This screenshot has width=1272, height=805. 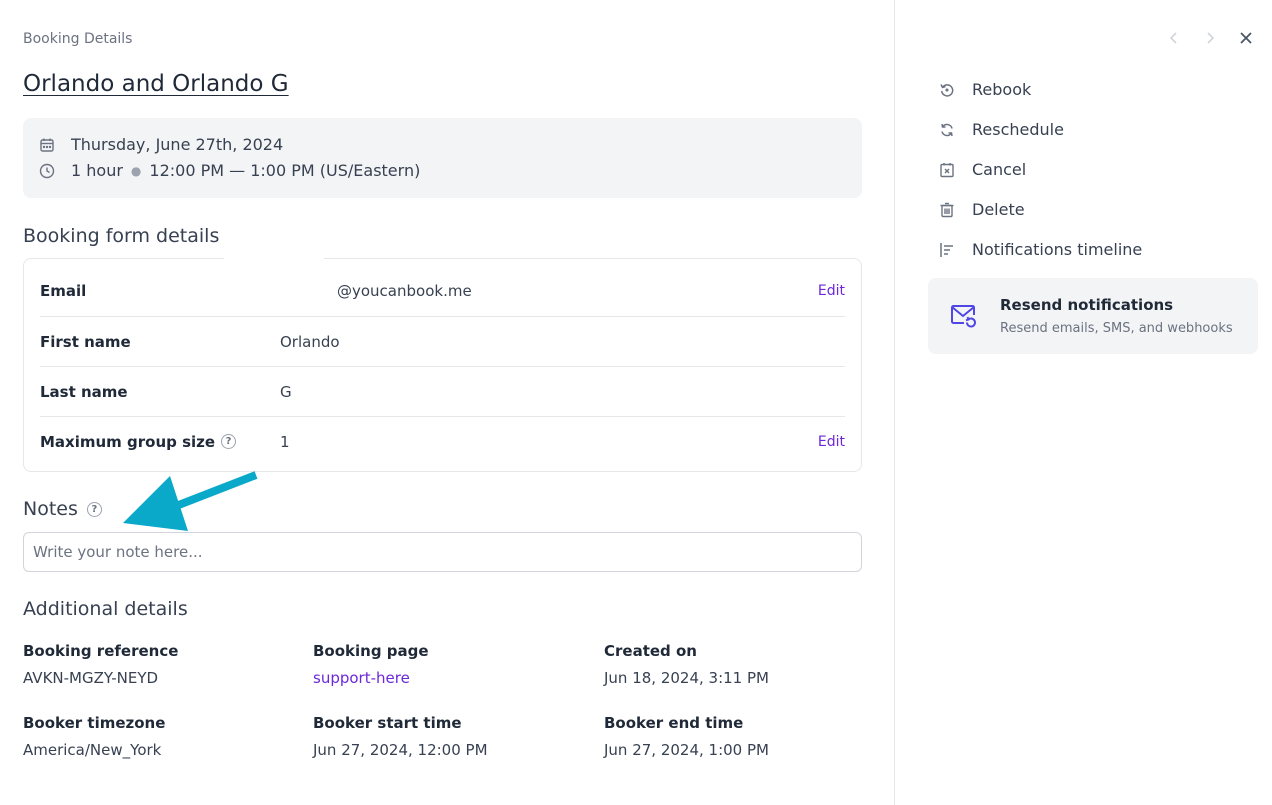 I want to click on action-label: Cancel, so click(x=999, y=169).